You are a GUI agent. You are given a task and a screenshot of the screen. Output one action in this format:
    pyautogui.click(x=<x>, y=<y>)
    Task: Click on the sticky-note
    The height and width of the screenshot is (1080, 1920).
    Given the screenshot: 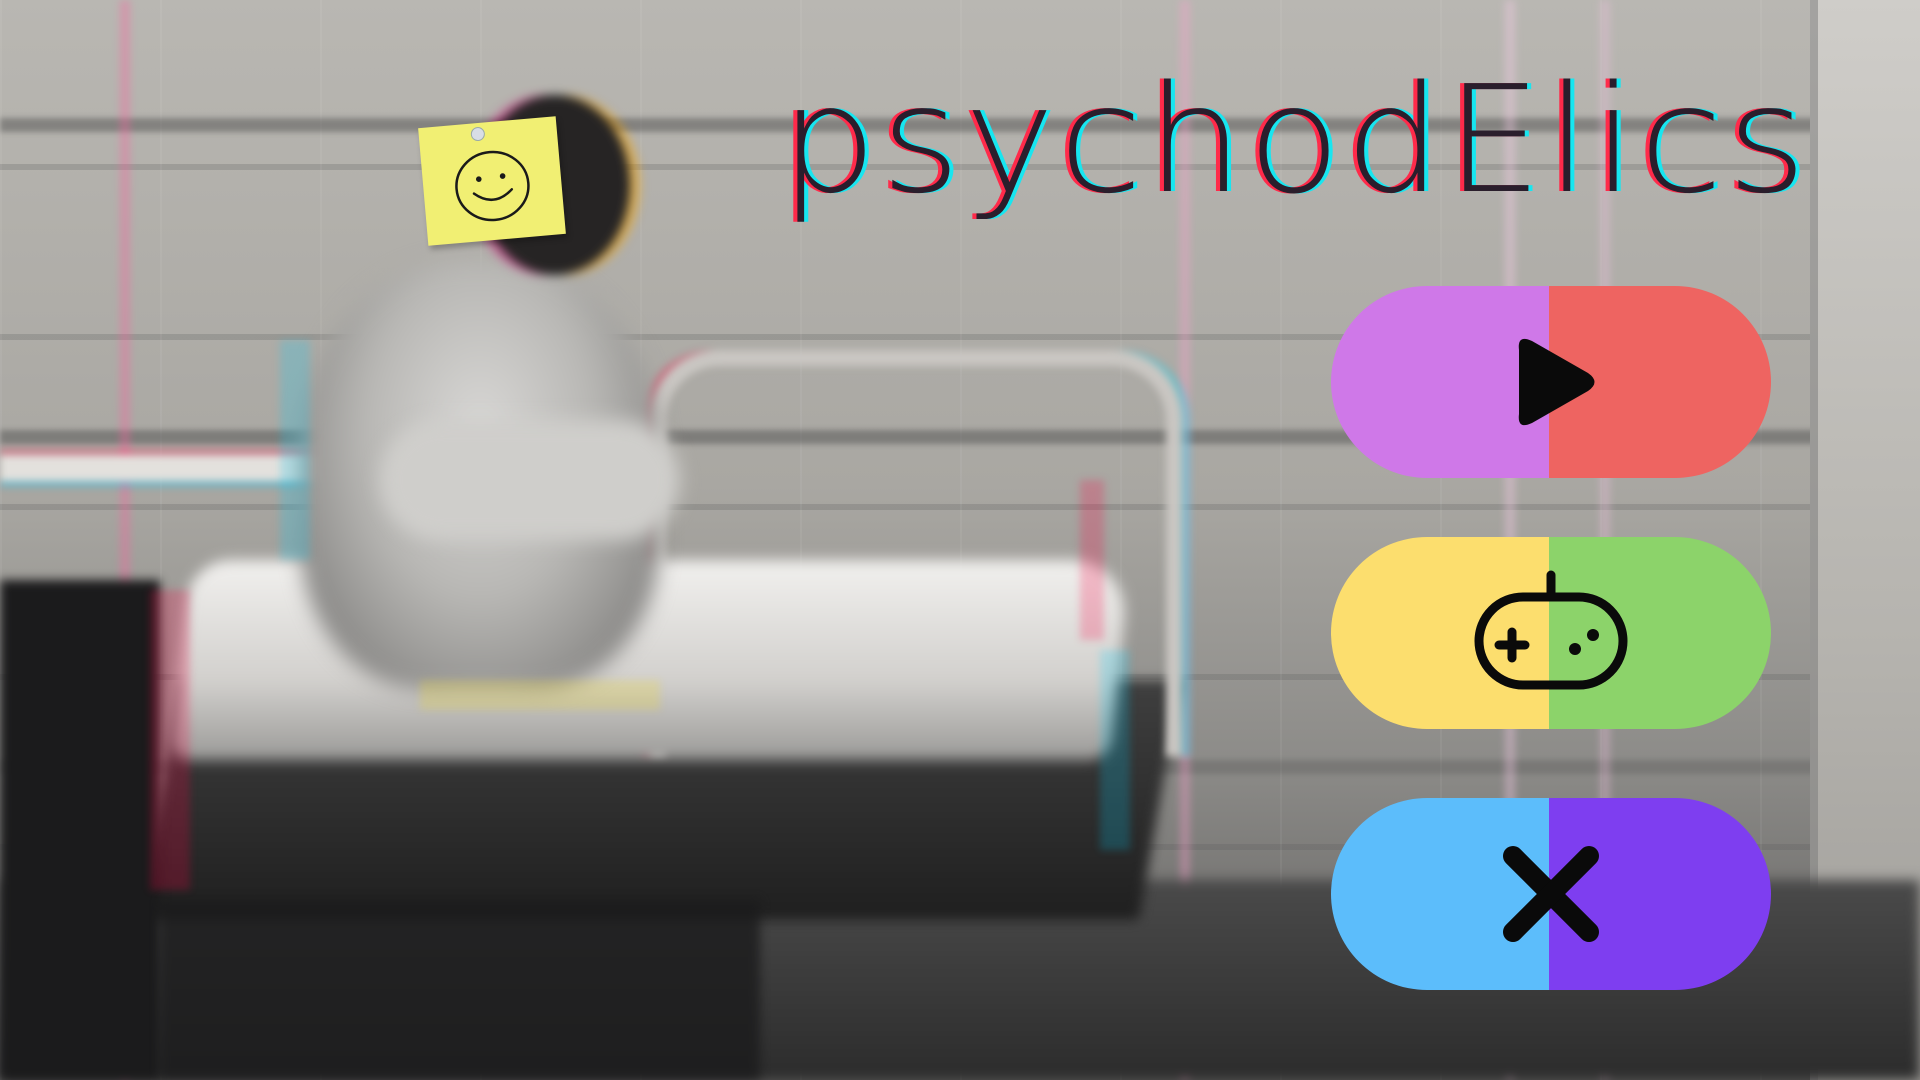 What is the action you would take?
    pyautogui.click(x=492, y=181)
    